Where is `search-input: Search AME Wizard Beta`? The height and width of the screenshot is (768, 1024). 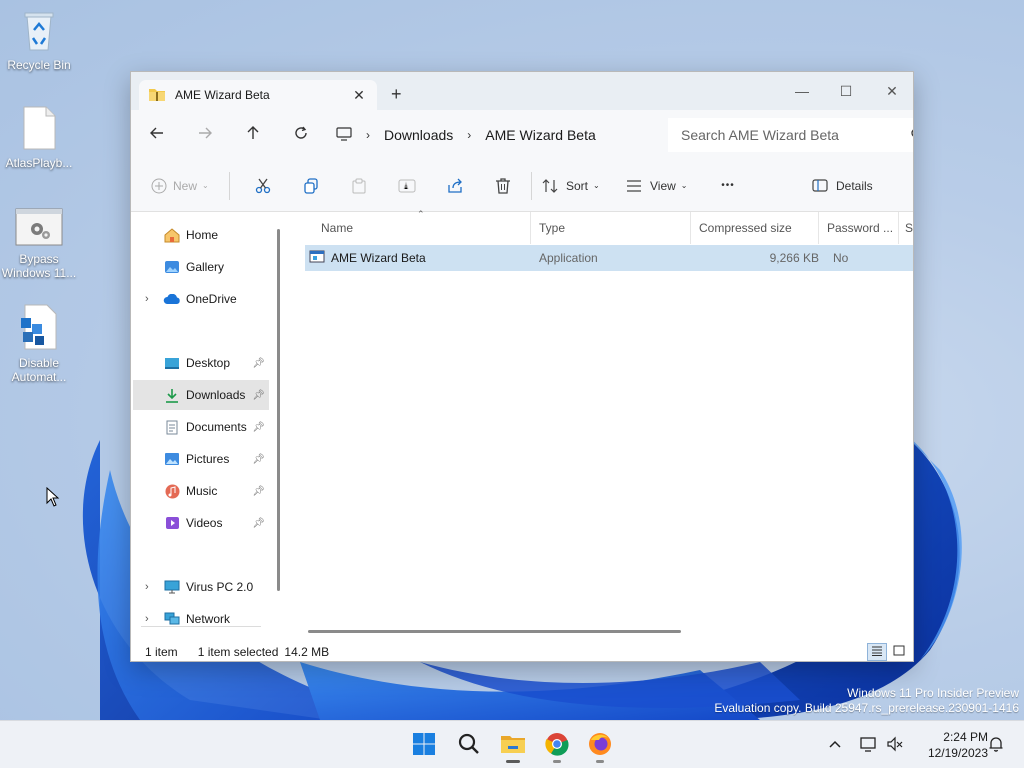 search-input: Search AME Wizard Beta is located at coordinates (790, 135).